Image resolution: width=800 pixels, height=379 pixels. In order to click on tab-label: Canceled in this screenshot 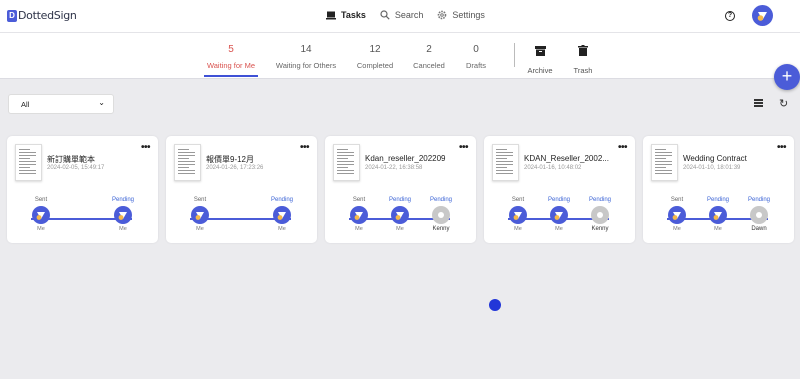, I will do `click(429, 65)`.